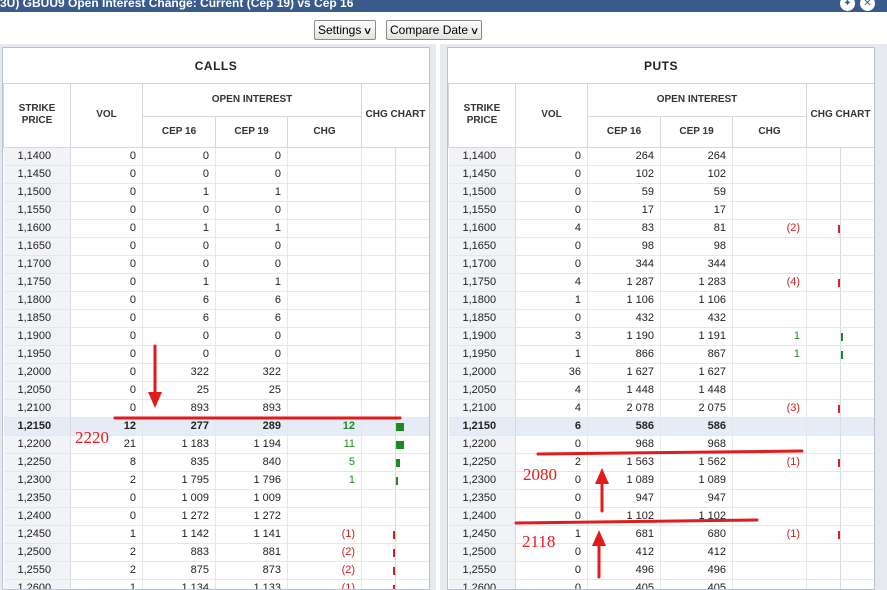 The height and width of the screenshot is (590, 887). I want to click on cep16-cell: 1 106, so click(624, 300).